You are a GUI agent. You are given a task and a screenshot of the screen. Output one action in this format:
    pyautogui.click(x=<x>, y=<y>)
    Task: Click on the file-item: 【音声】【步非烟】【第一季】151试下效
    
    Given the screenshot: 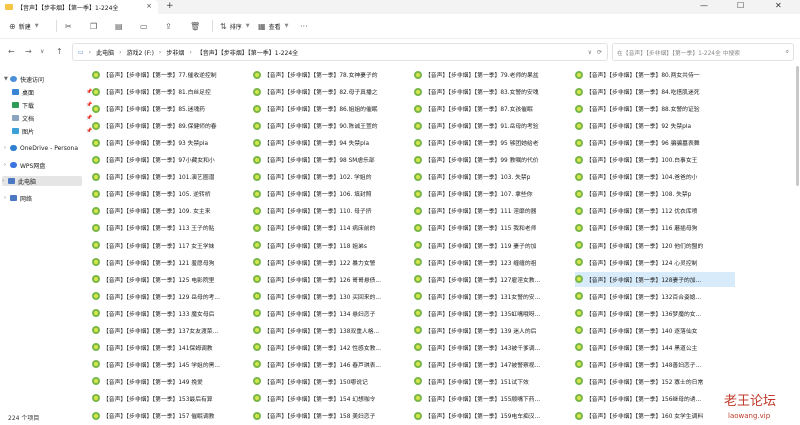 What is the action you would take?
    pyautogui.click(x=494, y=381)
    